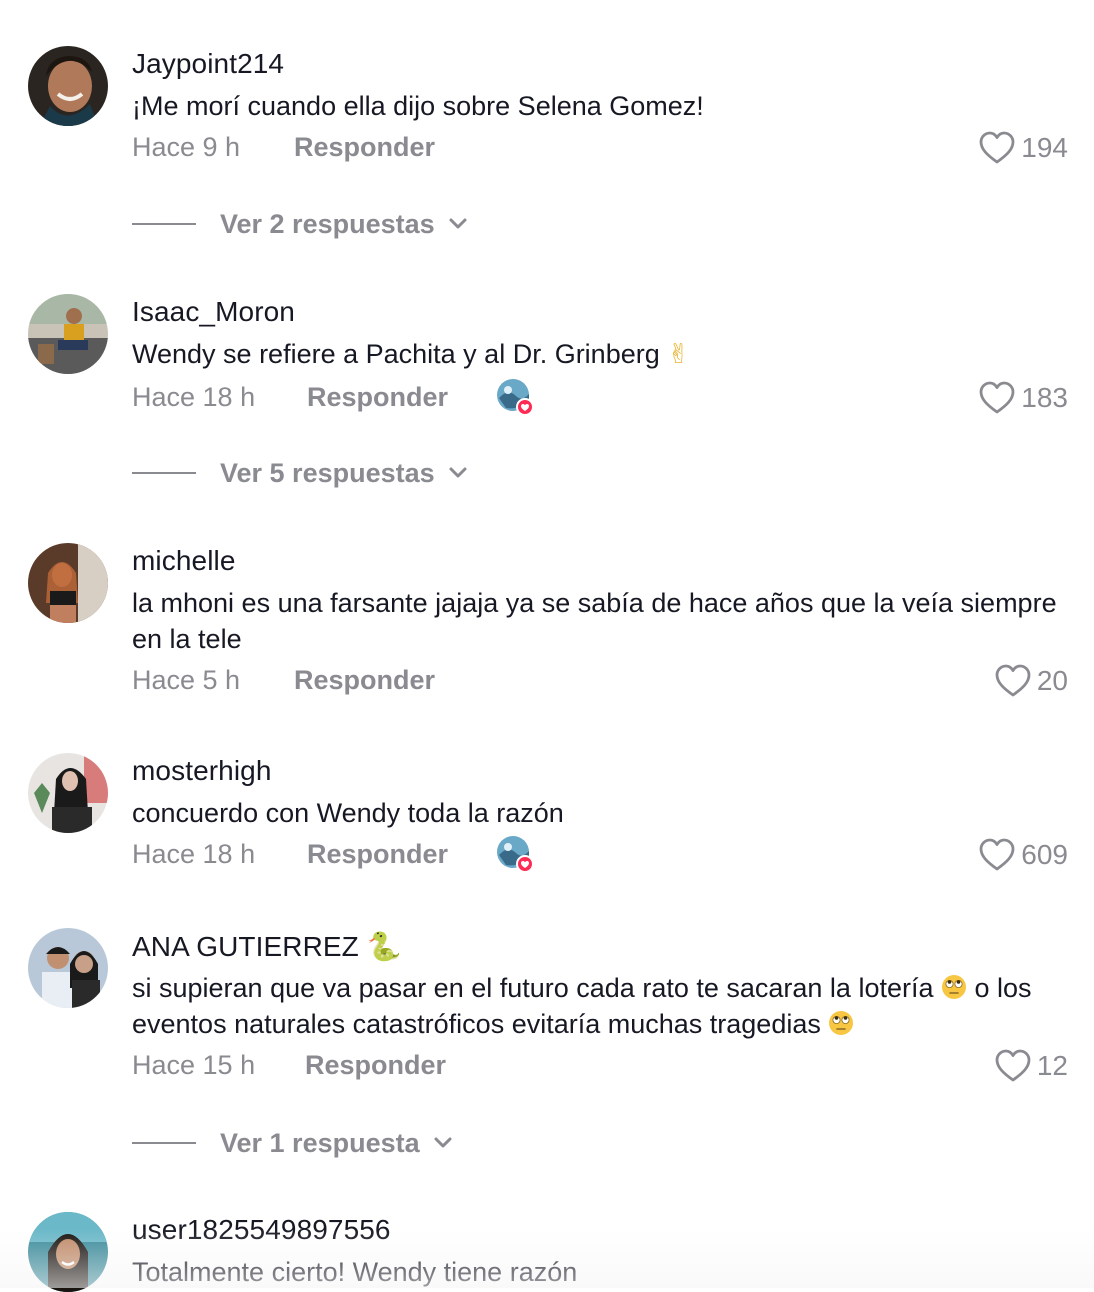 Image resolution: width=1094 pixels, height=1292 pixels. What do you see at coordinates (678, 354) in the screenshot?
I see `victory-hand-emoji: ✌` at bounding box center [678, 354].